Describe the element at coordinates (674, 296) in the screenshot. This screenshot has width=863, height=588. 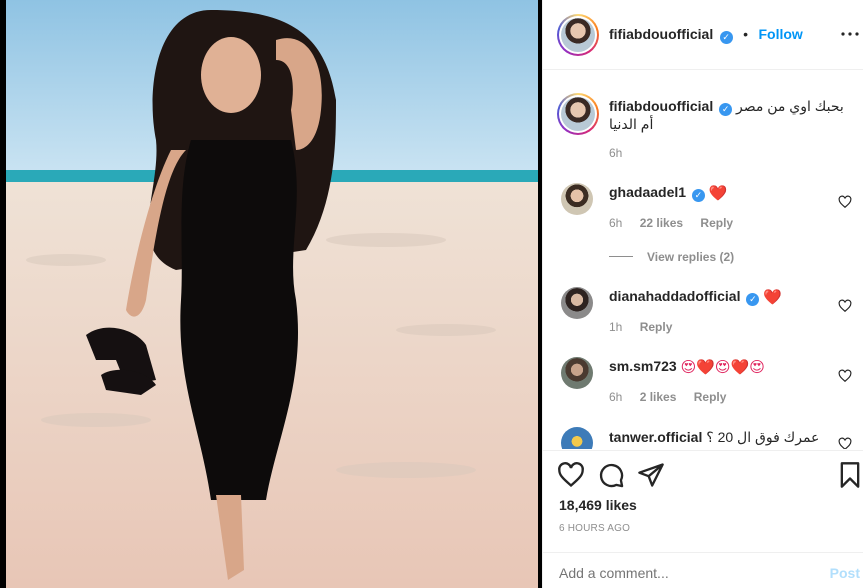
I see `comment-username: dianahaddadofficial` at that location.